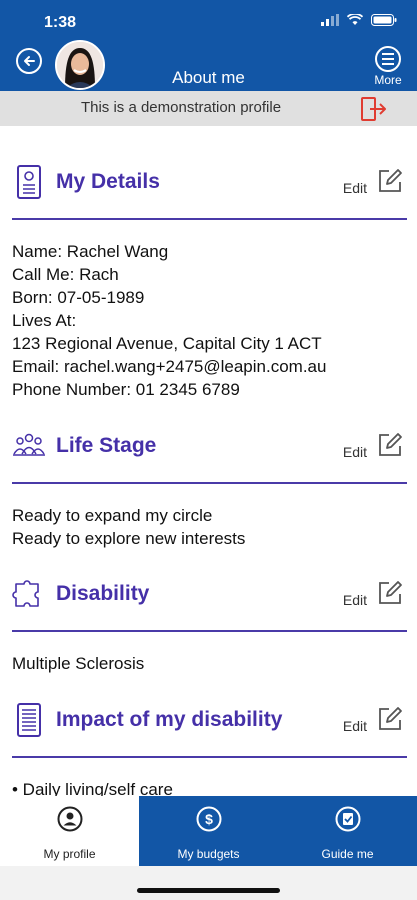 The width and height of the screenshot is (417, 900). I want to click on status-icons, so click(359, 20).